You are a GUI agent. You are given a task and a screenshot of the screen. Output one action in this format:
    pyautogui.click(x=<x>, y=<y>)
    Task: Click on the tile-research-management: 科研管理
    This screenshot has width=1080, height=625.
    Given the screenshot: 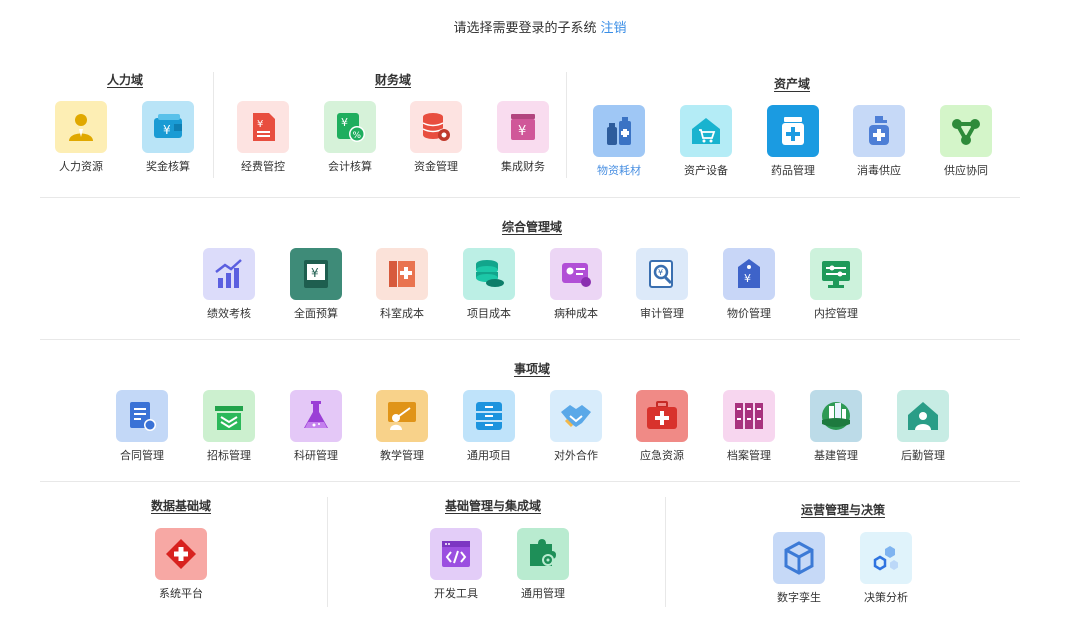 What is the action you would take?
    pyautogui.click(x=316, y=426)
    